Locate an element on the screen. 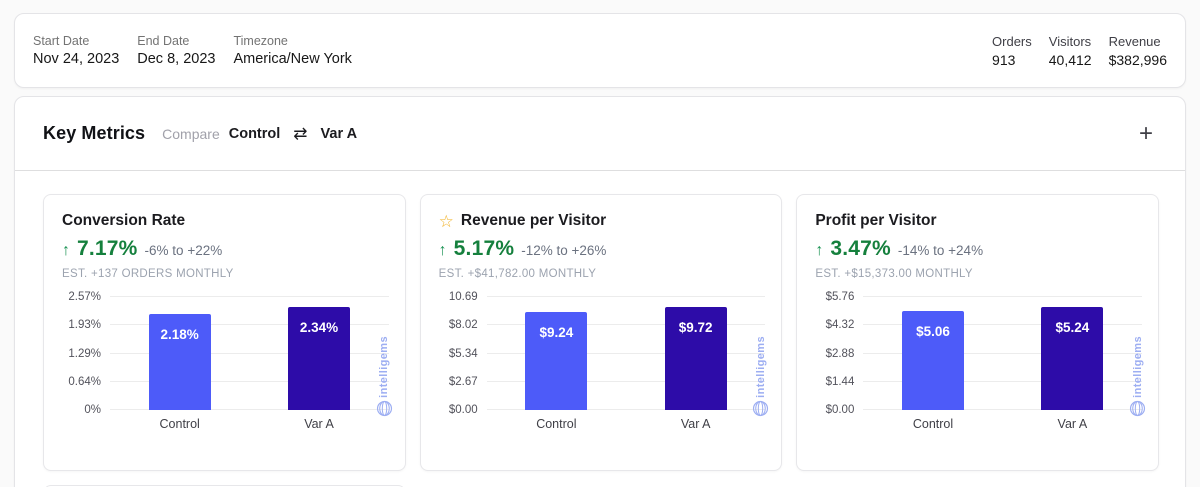 Image resolution: width=1200 pixels, height=487 pixels. change-range: -14% to +24% is located at coordinates (940, 250).